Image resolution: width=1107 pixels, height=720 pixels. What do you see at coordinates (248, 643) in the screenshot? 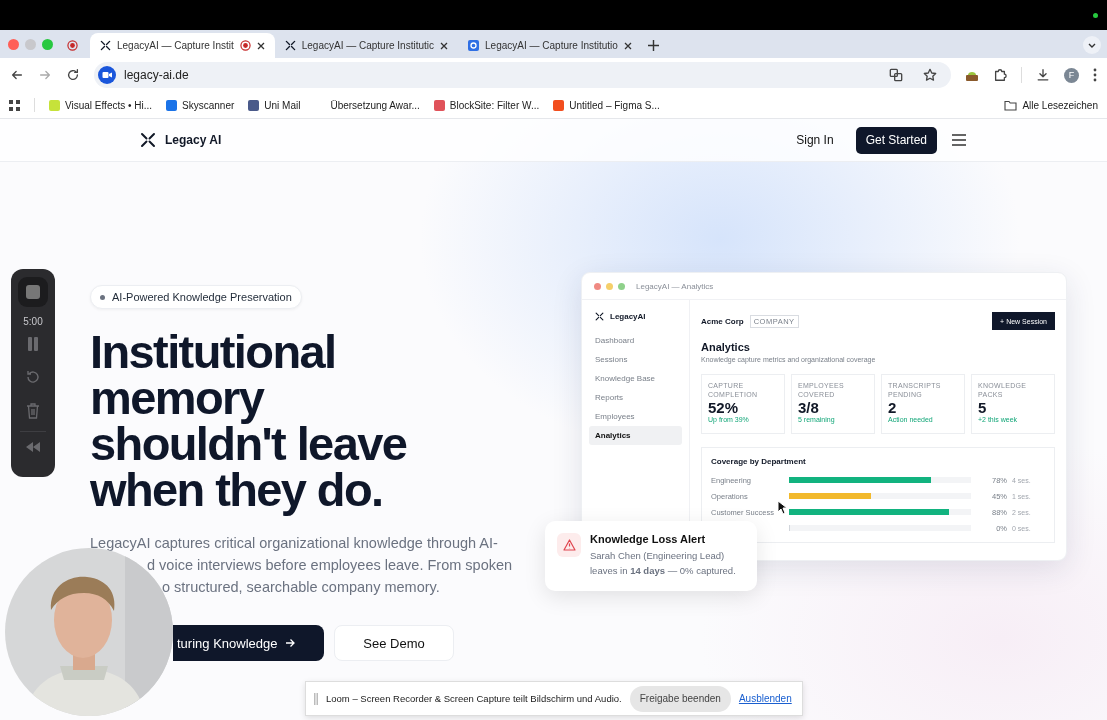
I see `start-capturing-button: turing Knowledge` at bounding box center [248, 643].